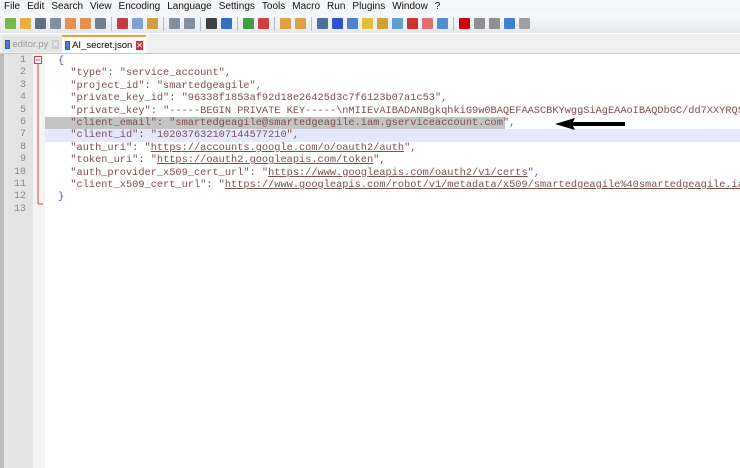 The image size is (740, 468). I want to click on tab-ai-secret-json: AI_secret.json ✕, so click(104, 44).